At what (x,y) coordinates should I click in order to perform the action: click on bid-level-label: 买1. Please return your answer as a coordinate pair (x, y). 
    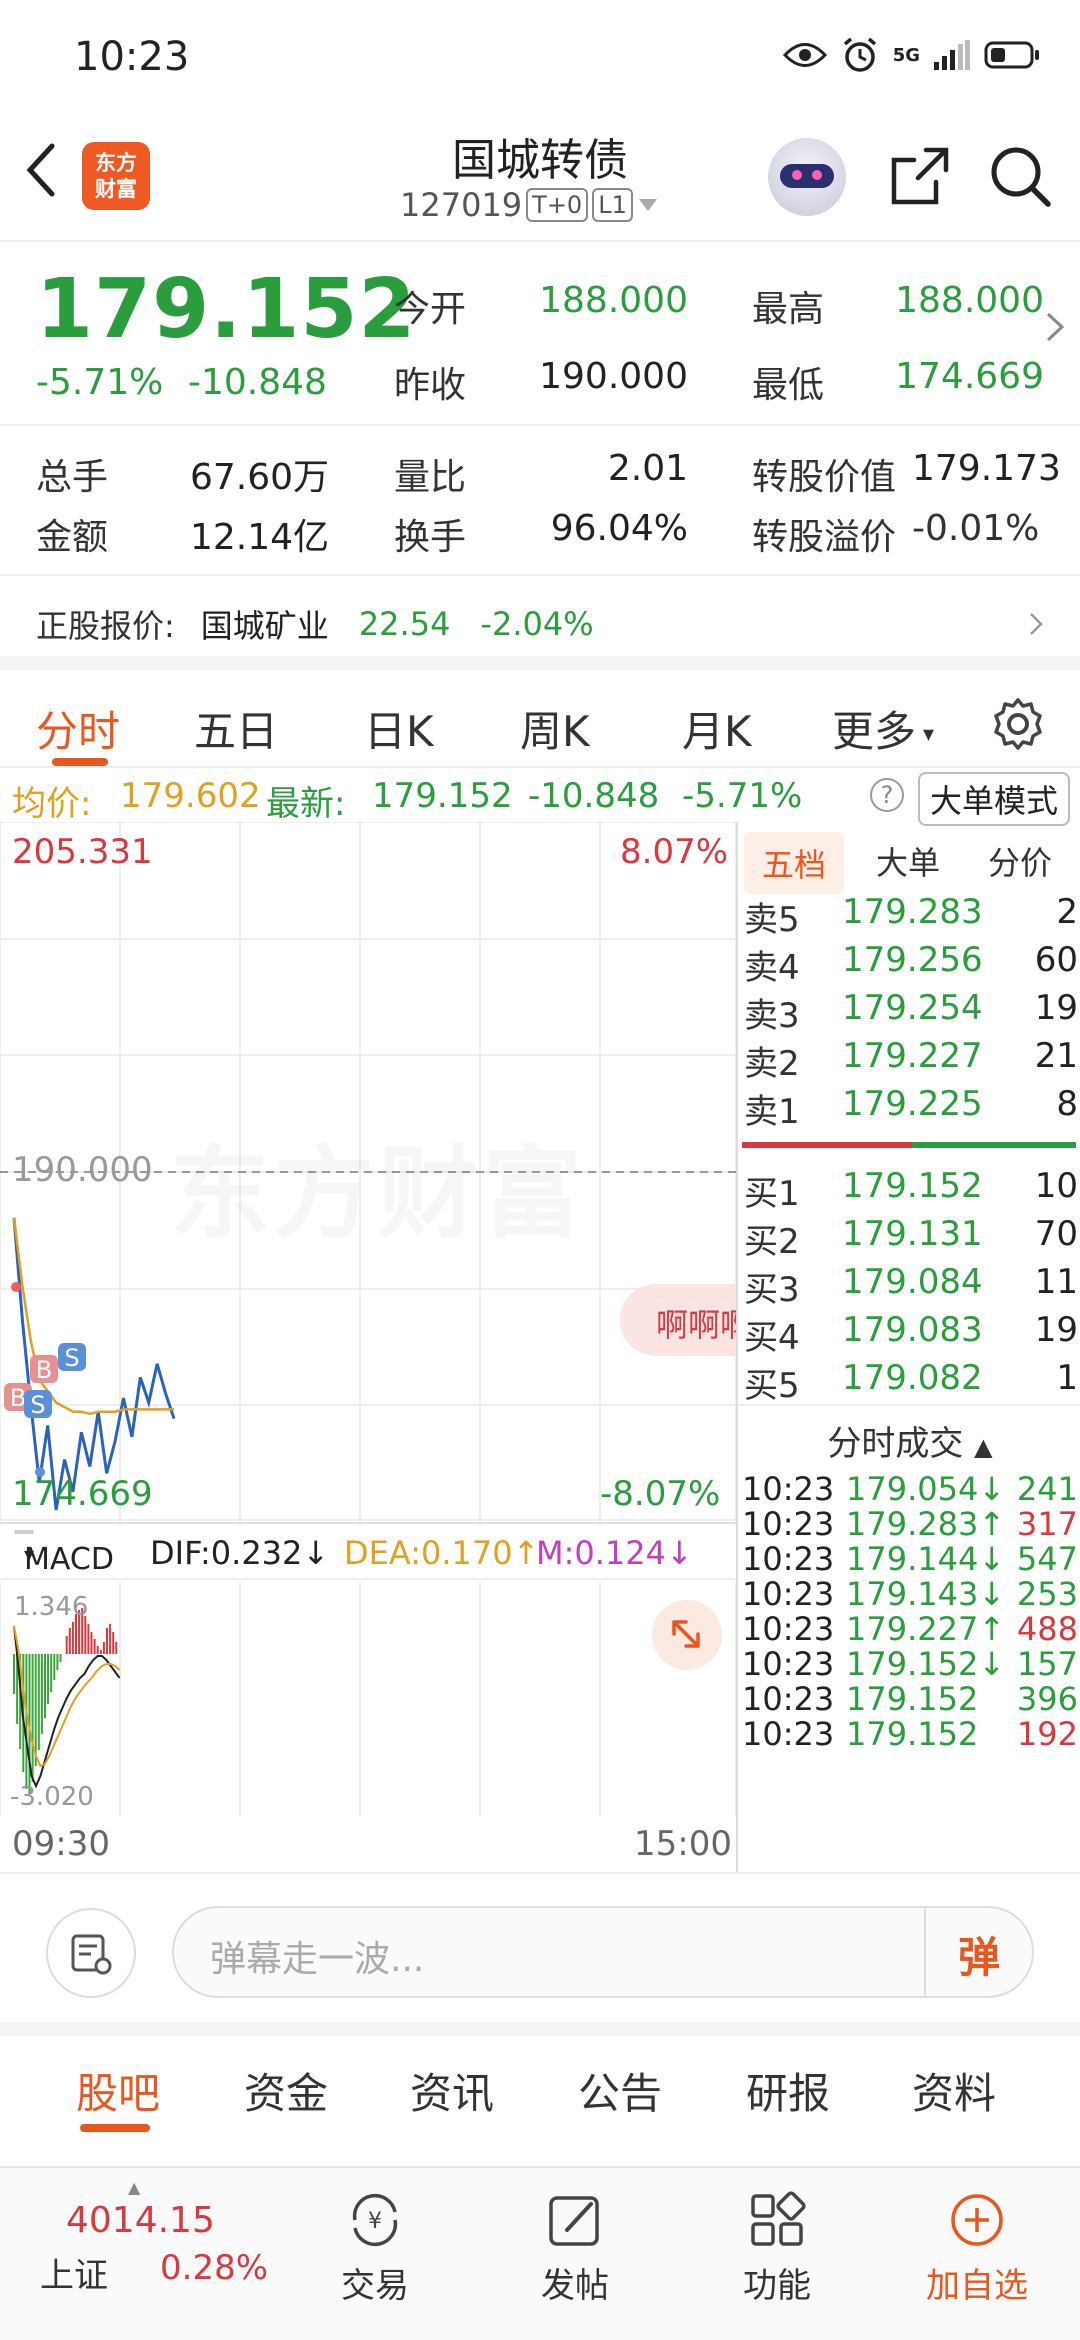
    Looking at the image, I should click on (772, 1194).